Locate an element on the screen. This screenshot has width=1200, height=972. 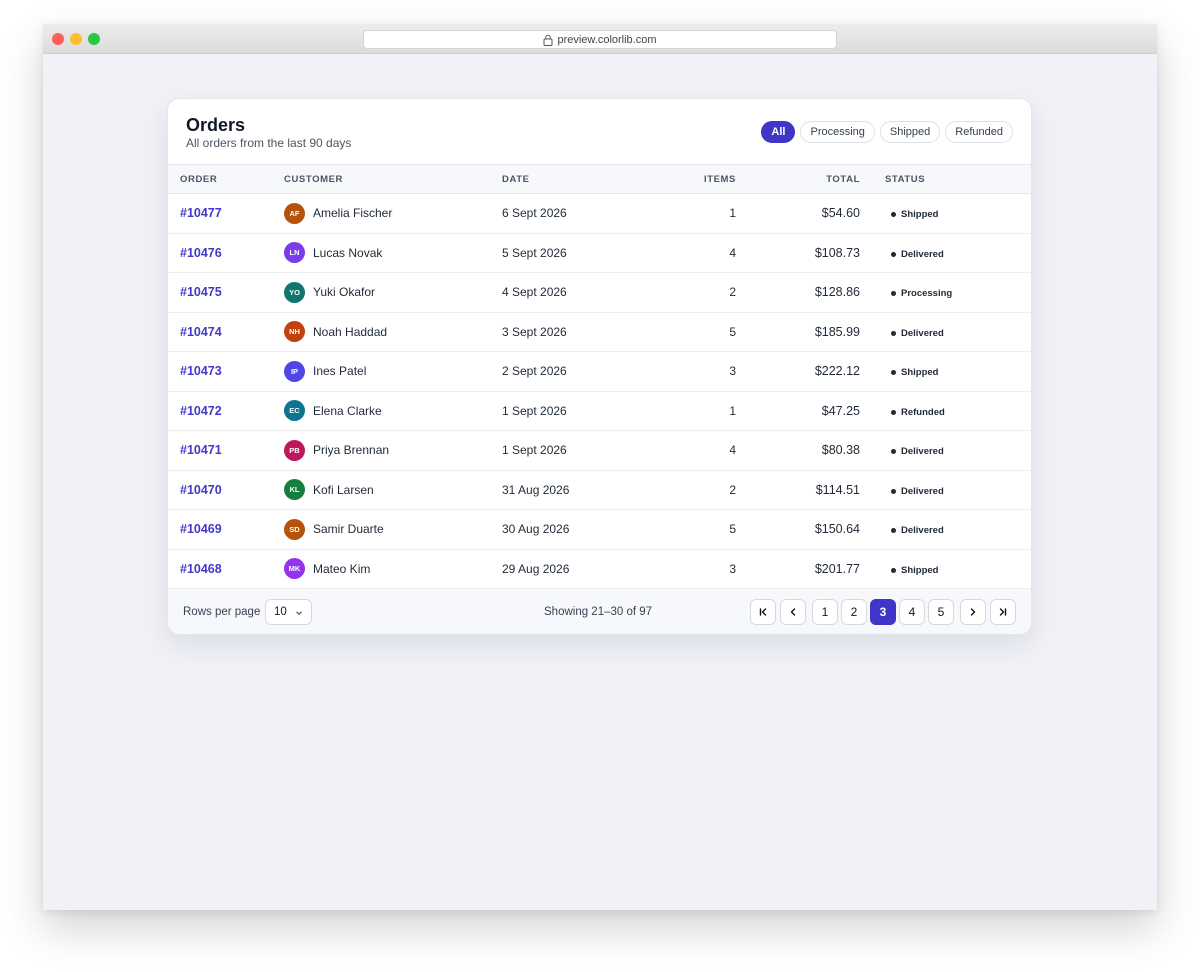
date-cell: 31 Aug 2026 is located at coordinates (536, 489).